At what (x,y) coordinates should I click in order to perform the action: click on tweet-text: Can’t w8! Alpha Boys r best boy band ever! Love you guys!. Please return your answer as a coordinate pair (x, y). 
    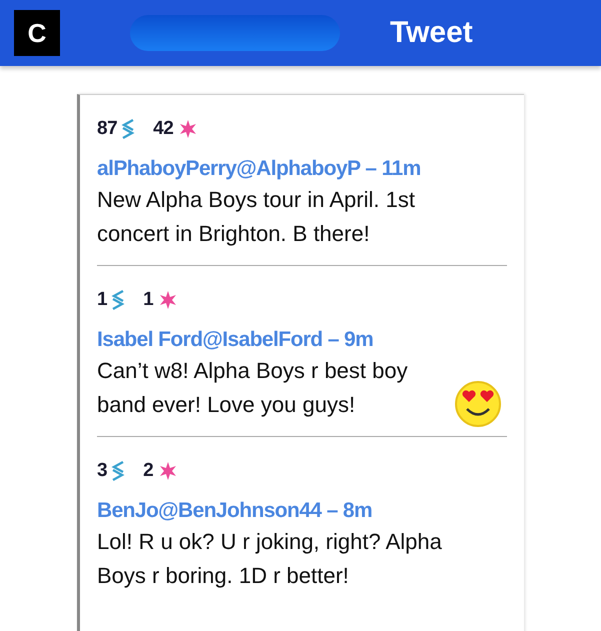
    Looking at the image, I should click on (253, 388).